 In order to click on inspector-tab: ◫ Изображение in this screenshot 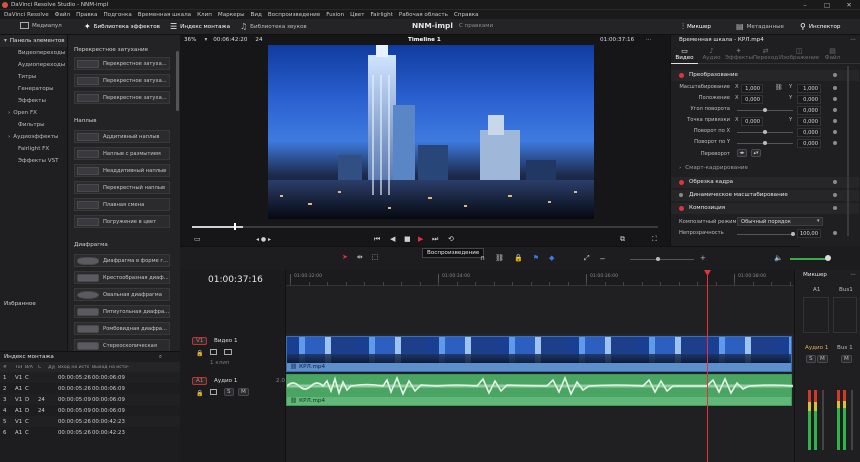, I will do `click(799, 54)`.